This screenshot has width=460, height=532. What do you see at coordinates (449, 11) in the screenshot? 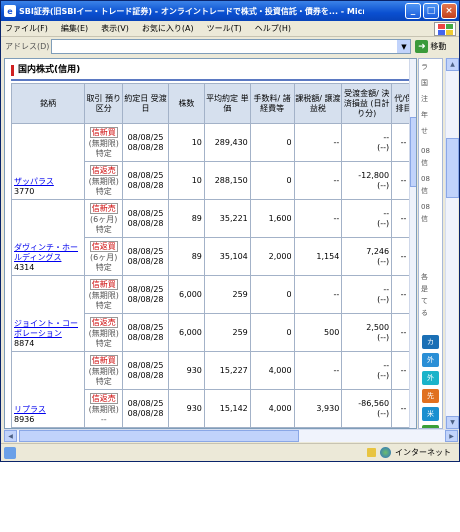
I see `close-button: ×` at bounding box center [449, 11].